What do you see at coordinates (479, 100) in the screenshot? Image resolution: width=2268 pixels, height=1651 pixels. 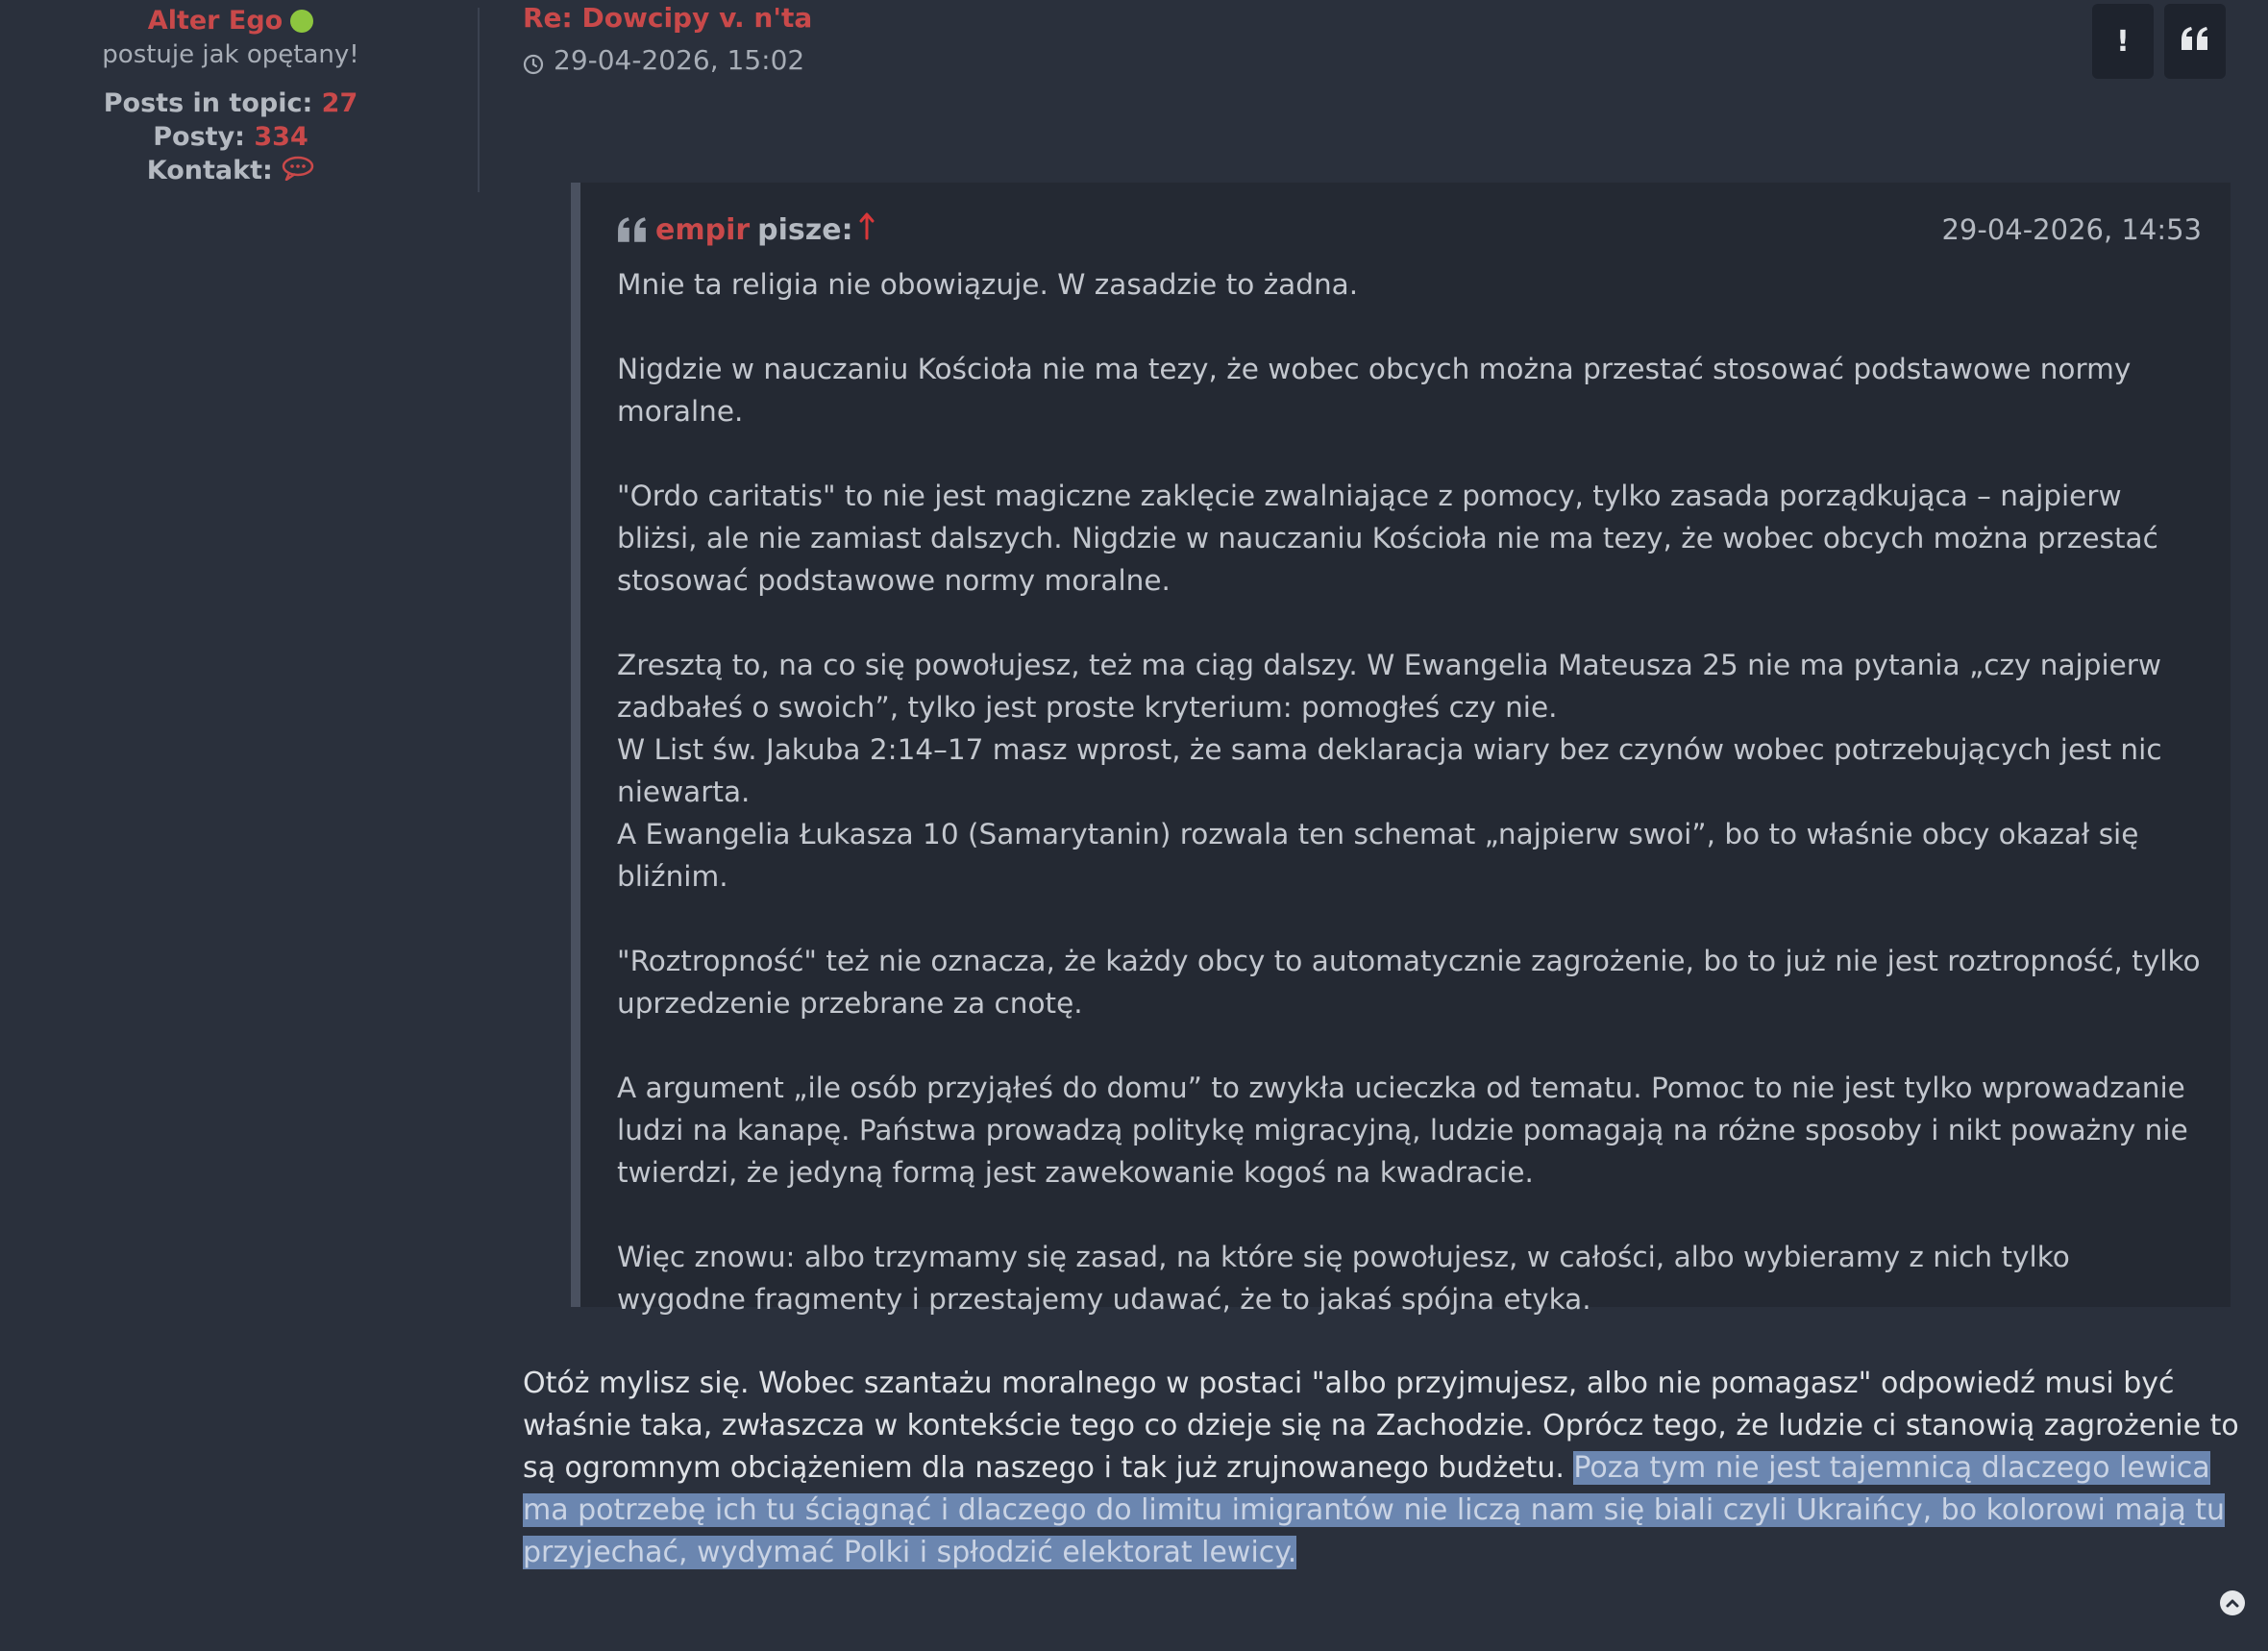 I see `profile-divider` at bounding box center [479, 100].